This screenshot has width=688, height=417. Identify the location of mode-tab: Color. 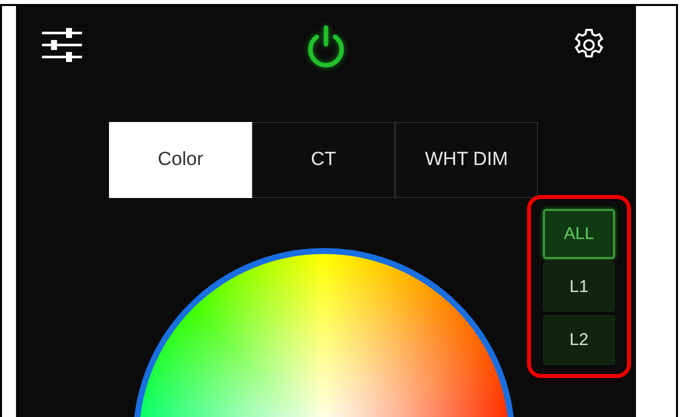
(180, 160).